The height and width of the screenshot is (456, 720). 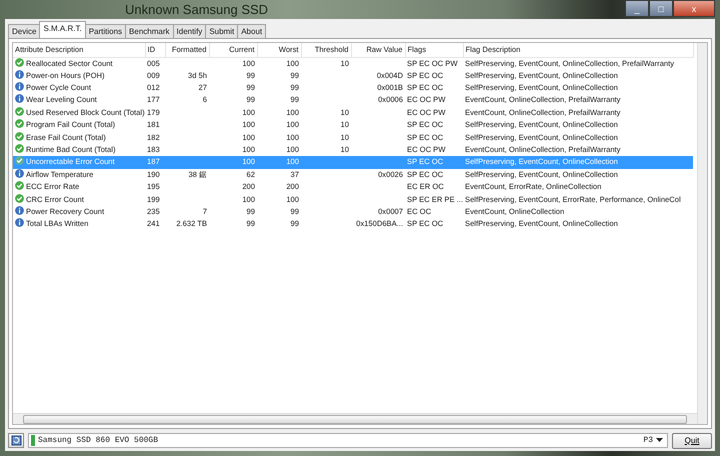 I want to click on refresh-button, so click(x=16, y=440).